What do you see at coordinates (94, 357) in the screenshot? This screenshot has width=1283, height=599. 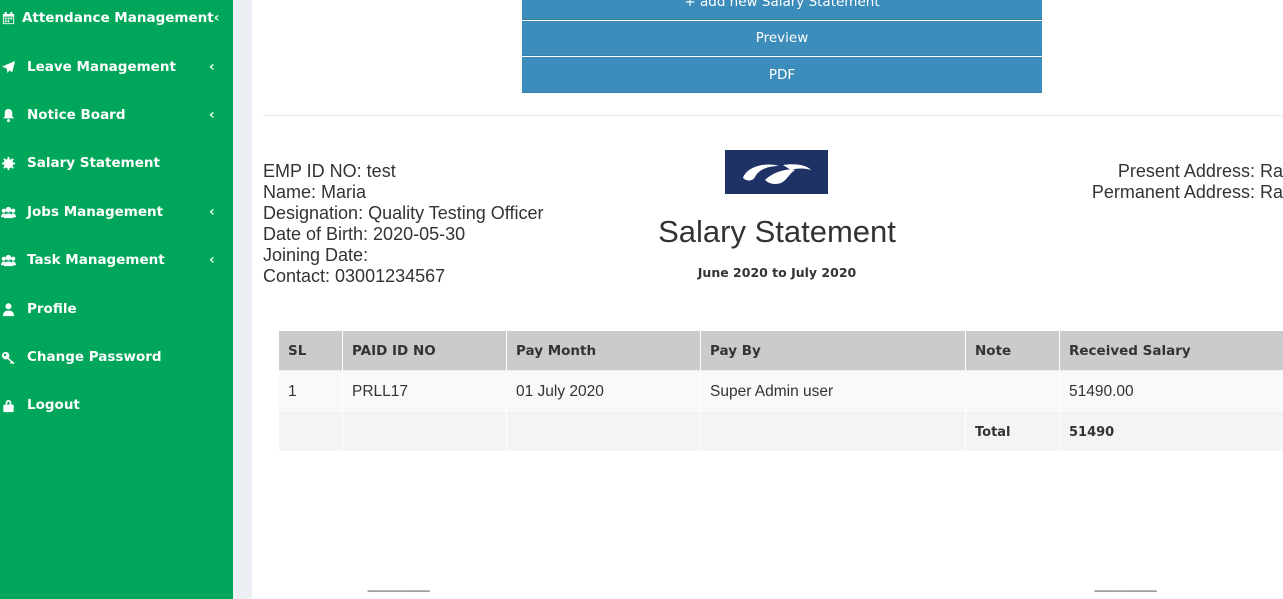 I see `sidebar-item-label: Change Password` at bounding box center [94, 357].